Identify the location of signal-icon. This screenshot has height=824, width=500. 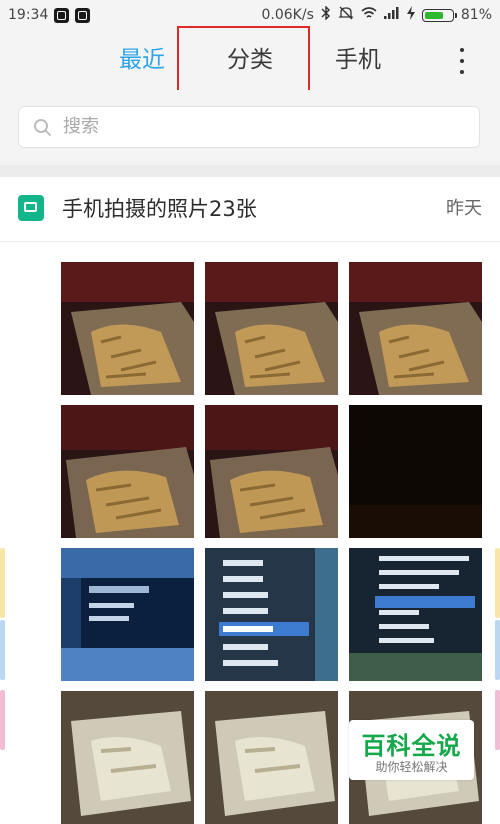
(391, 15).